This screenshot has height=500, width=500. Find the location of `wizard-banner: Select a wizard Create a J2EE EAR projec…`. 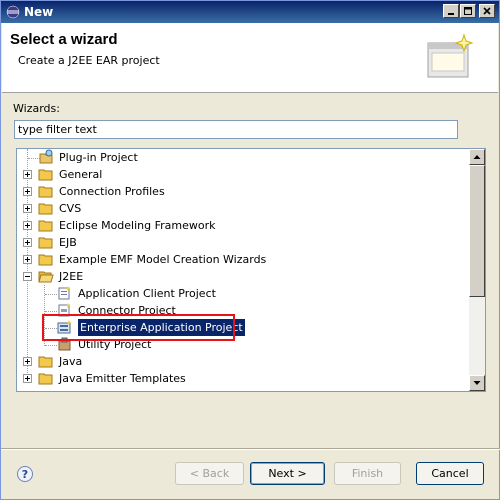

wizard-banner: Select a wizard Create a J2EE EAR projec… is located at coordinates (250, 58).